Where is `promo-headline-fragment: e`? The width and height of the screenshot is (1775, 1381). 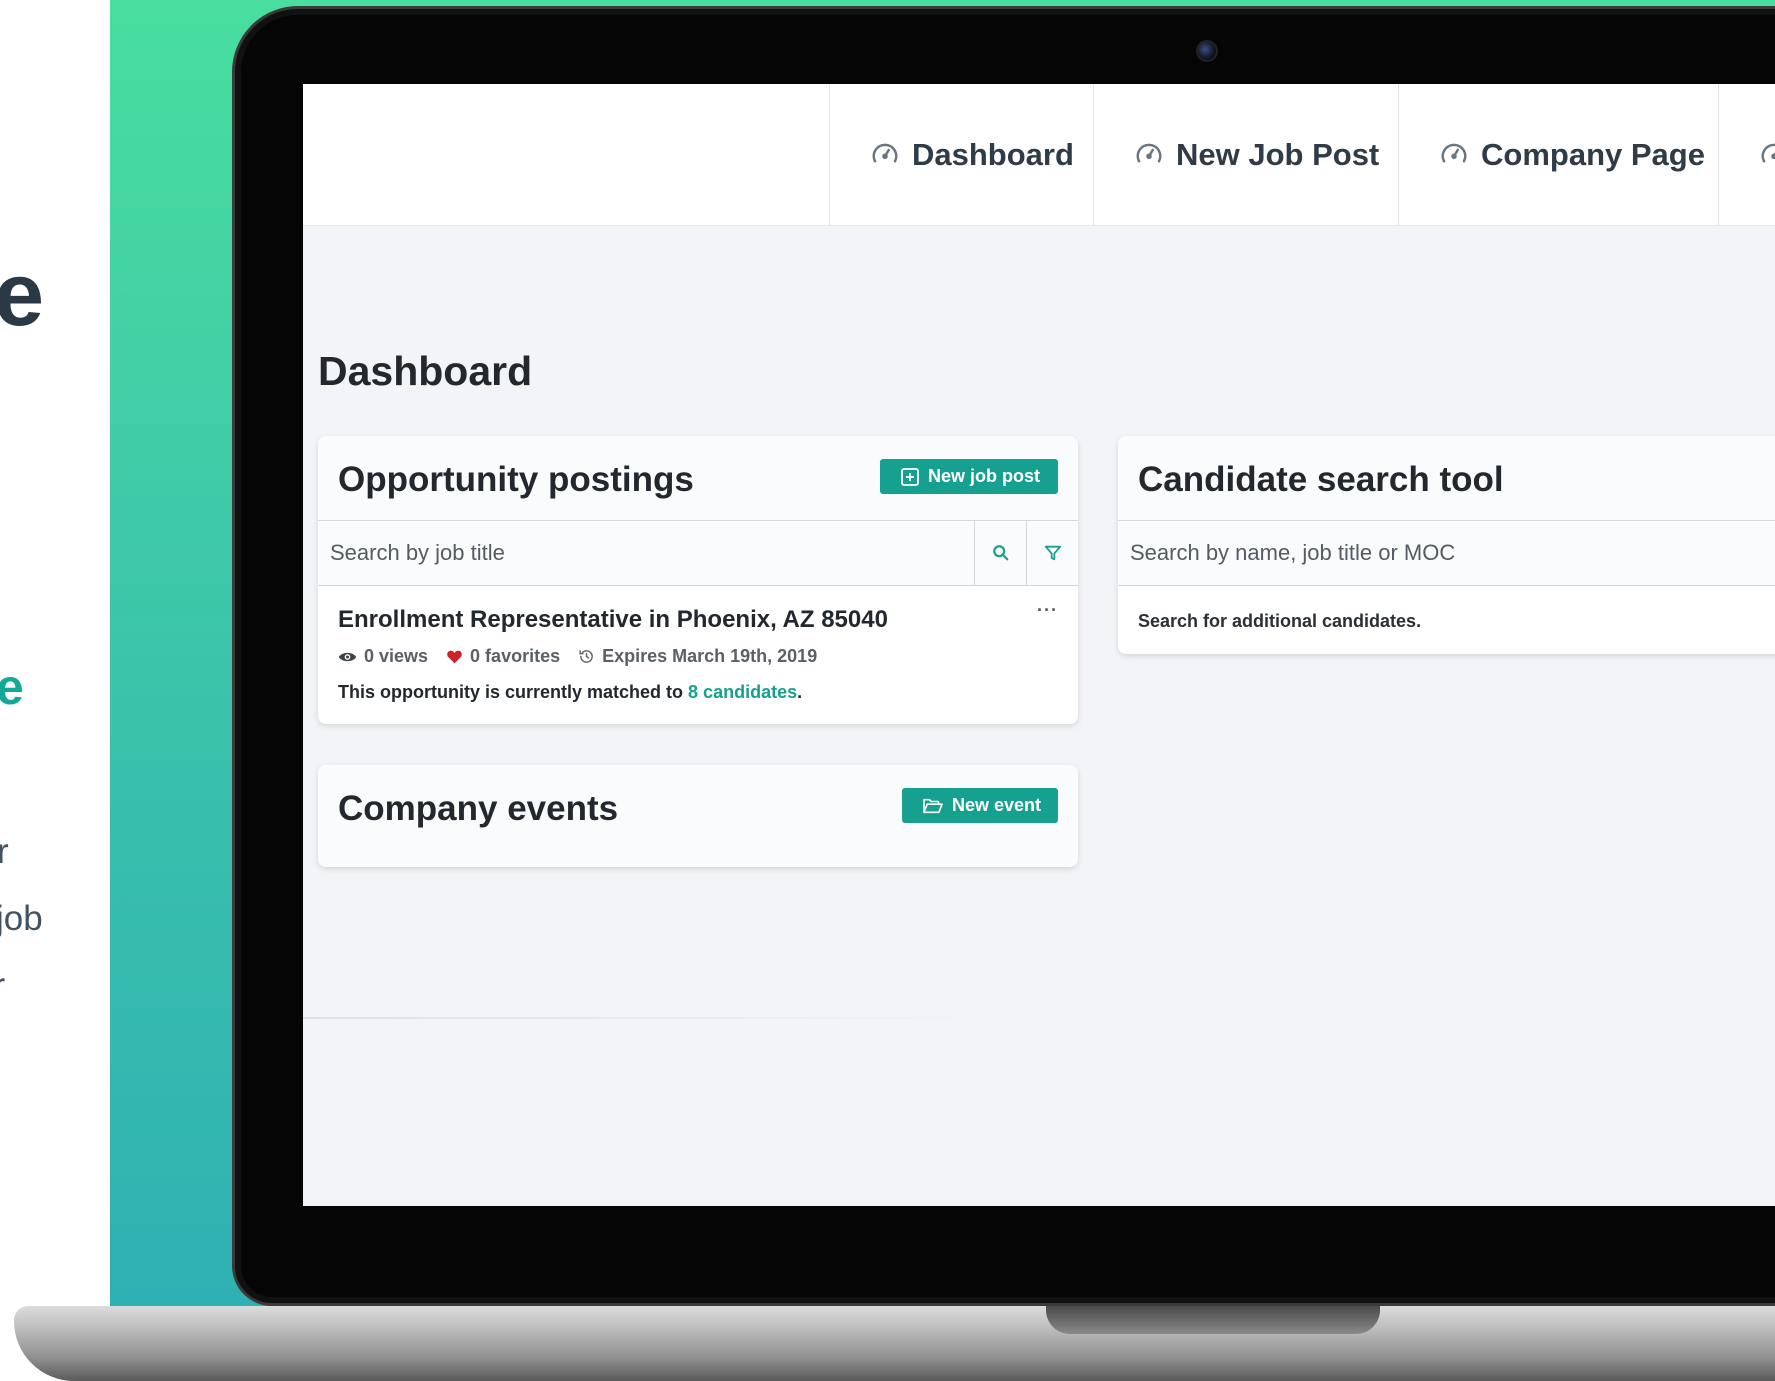 promo-headline-fragment: e is located at coordinates (22, 295).